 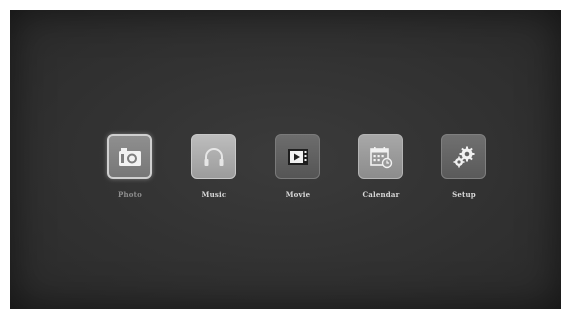 I want to click on setup-tile, so click(x=463, y=156).